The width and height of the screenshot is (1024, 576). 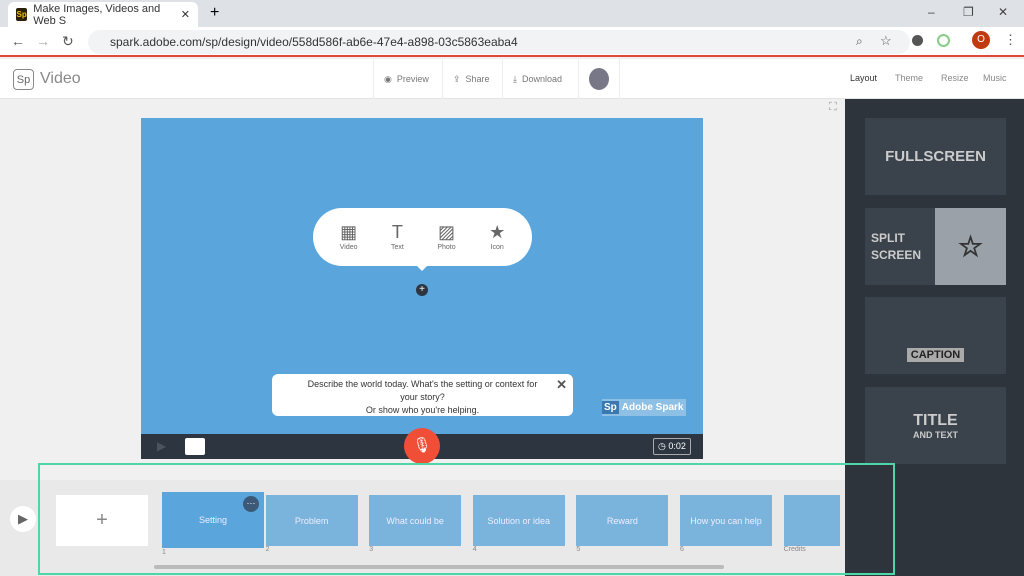 I want to click on add-text-button: T Text, so click(x=397, y=237).